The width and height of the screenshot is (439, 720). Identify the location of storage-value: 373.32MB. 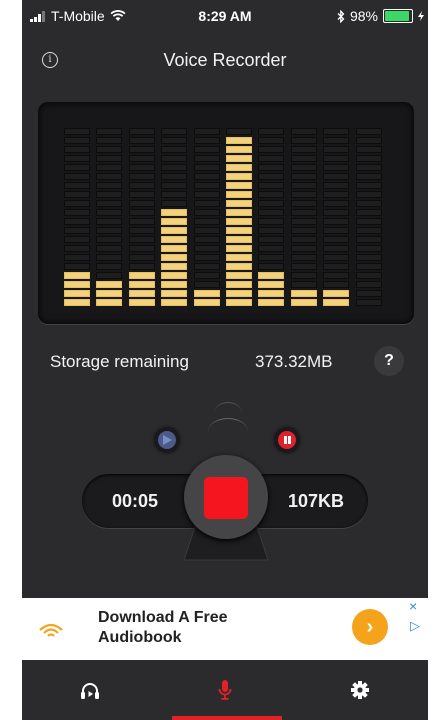
(294, 361).